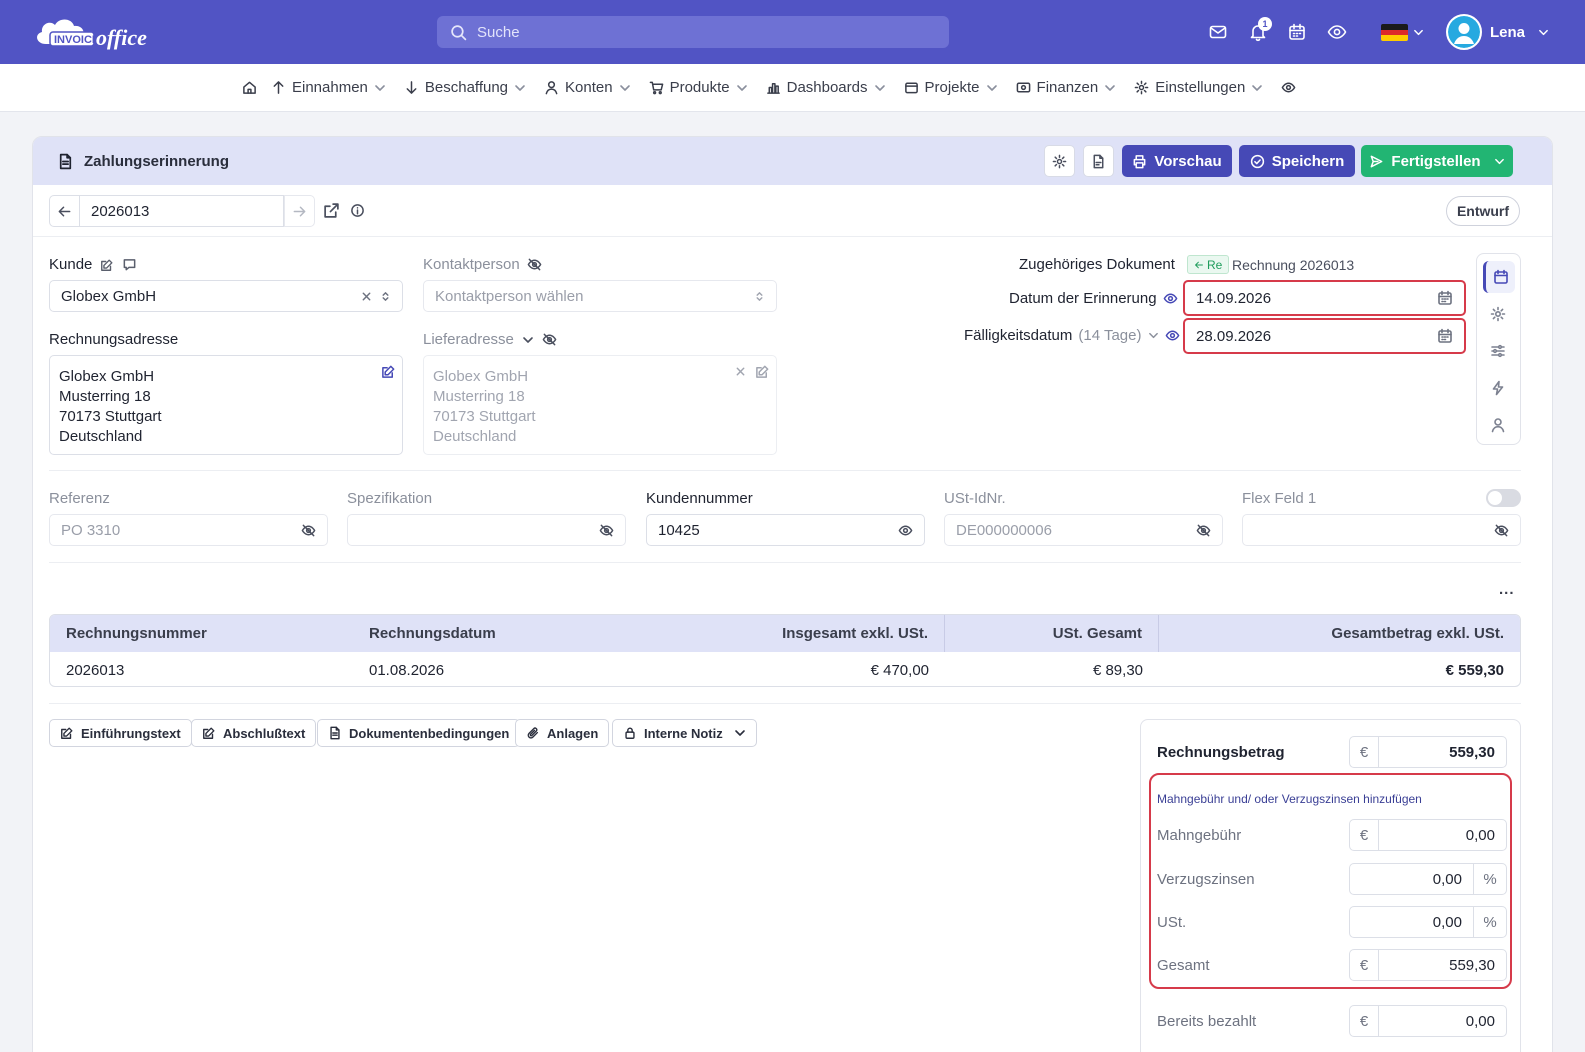 This screenshot has width=1585, height=1052. What do you see at coordinates (800, 633) in the screenshot?
I see `column-header: Insgesamt exkl. USt.` at bounding box center [800, 633].